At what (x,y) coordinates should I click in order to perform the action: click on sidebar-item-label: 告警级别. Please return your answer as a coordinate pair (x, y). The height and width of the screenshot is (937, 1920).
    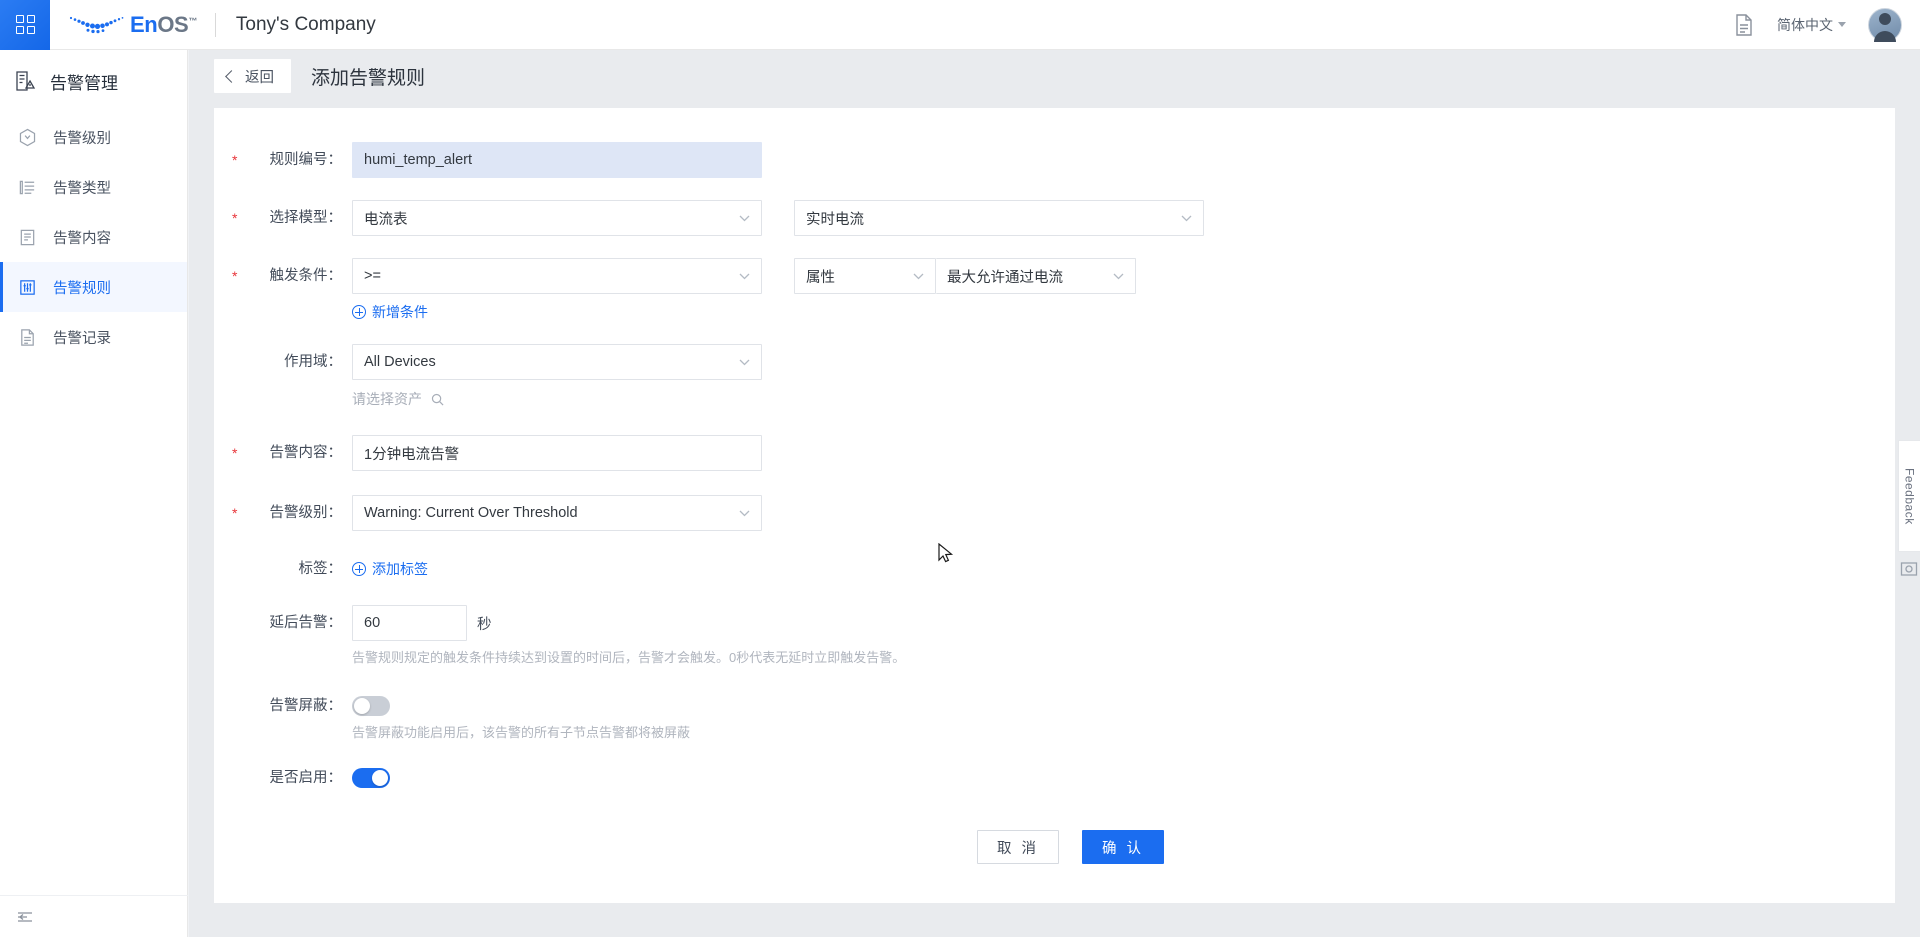
    Looking at the image, I should click on (82, 138).